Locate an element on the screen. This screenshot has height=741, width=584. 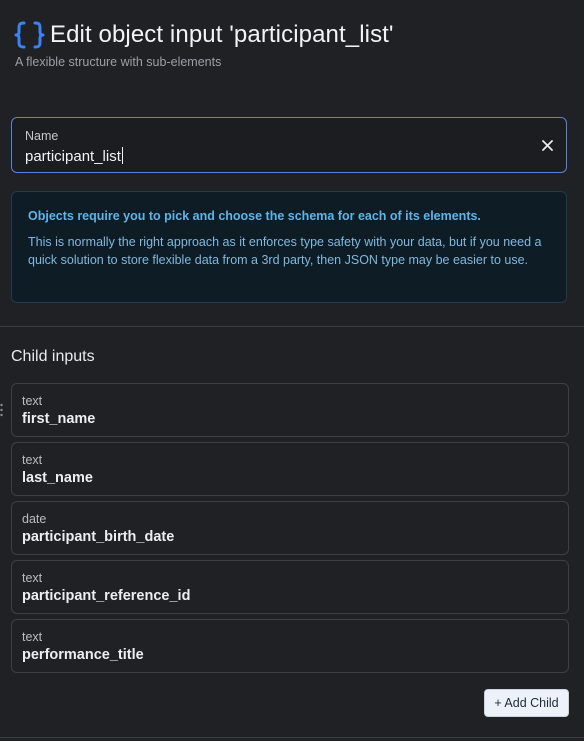
drag-handle-icon is located at coordinates (2, 410).